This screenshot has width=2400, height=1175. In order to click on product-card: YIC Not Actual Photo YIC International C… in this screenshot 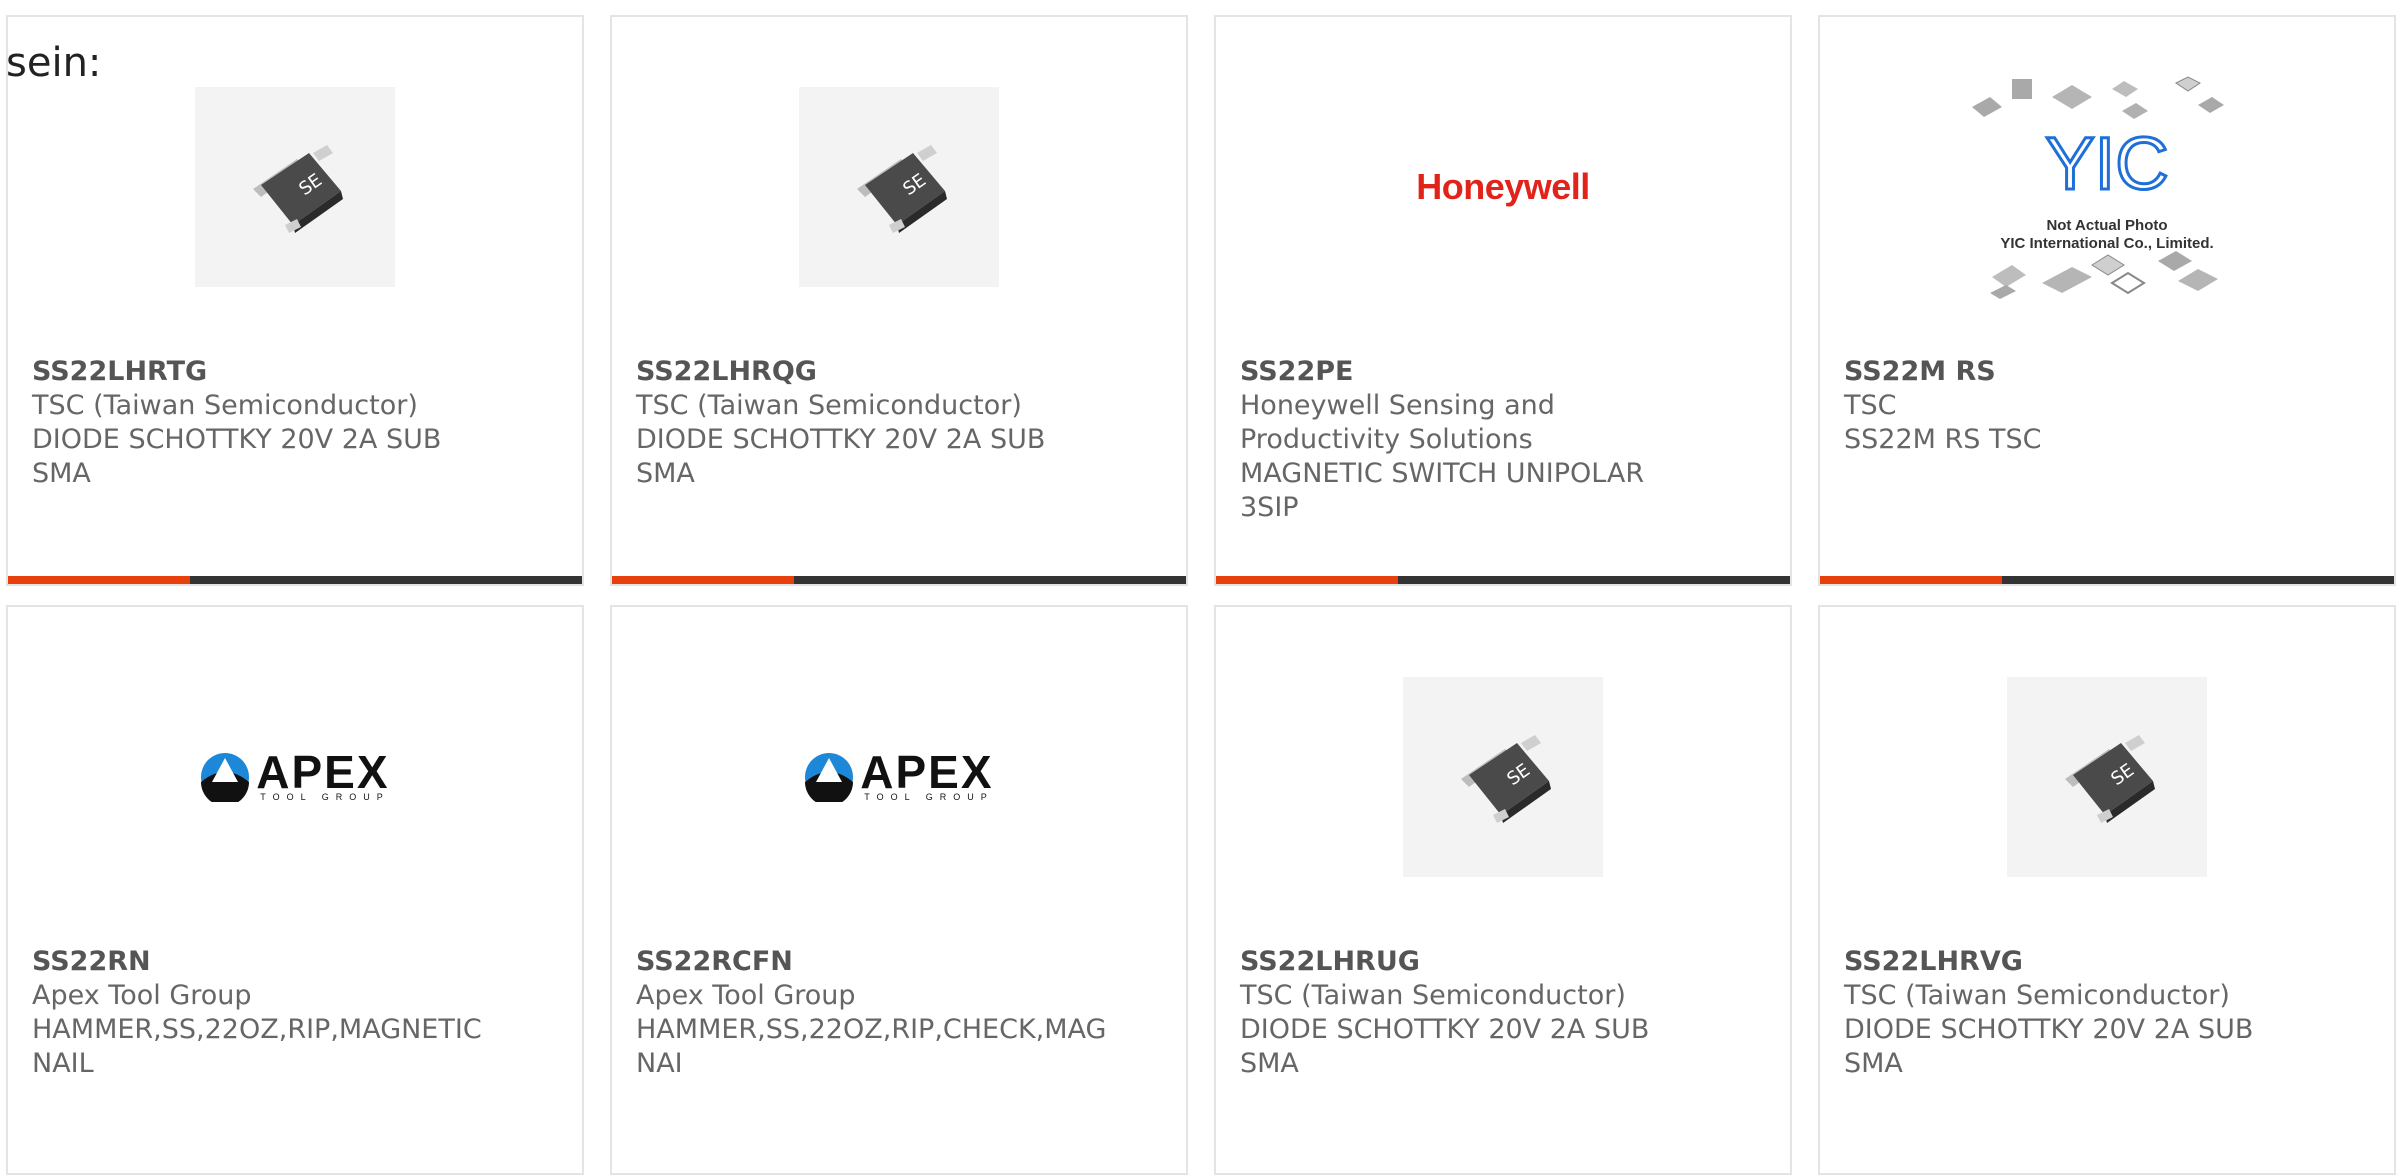, I will do `click(2107, 300)`.